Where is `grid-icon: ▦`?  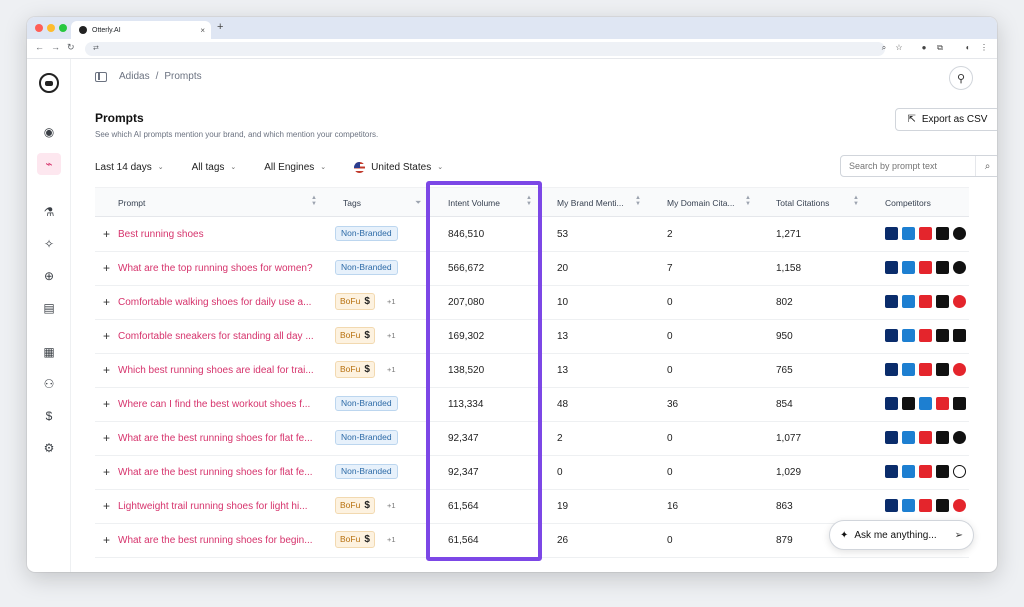 grid-icon: ▦ is located at coordinates (49, 352).